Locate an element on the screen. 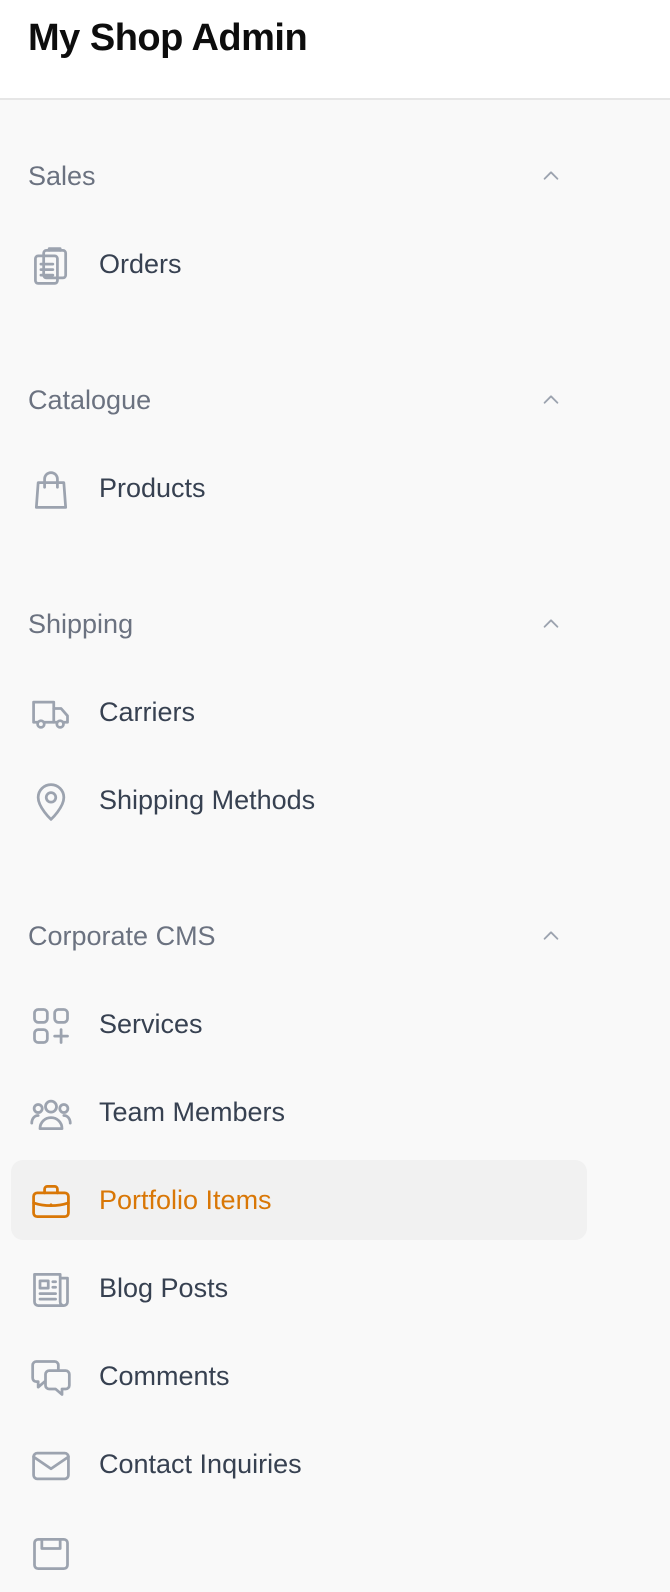 This screenshot has width=670, height=1592. group-header-sales: Sales is located at coordinates (300, 176).